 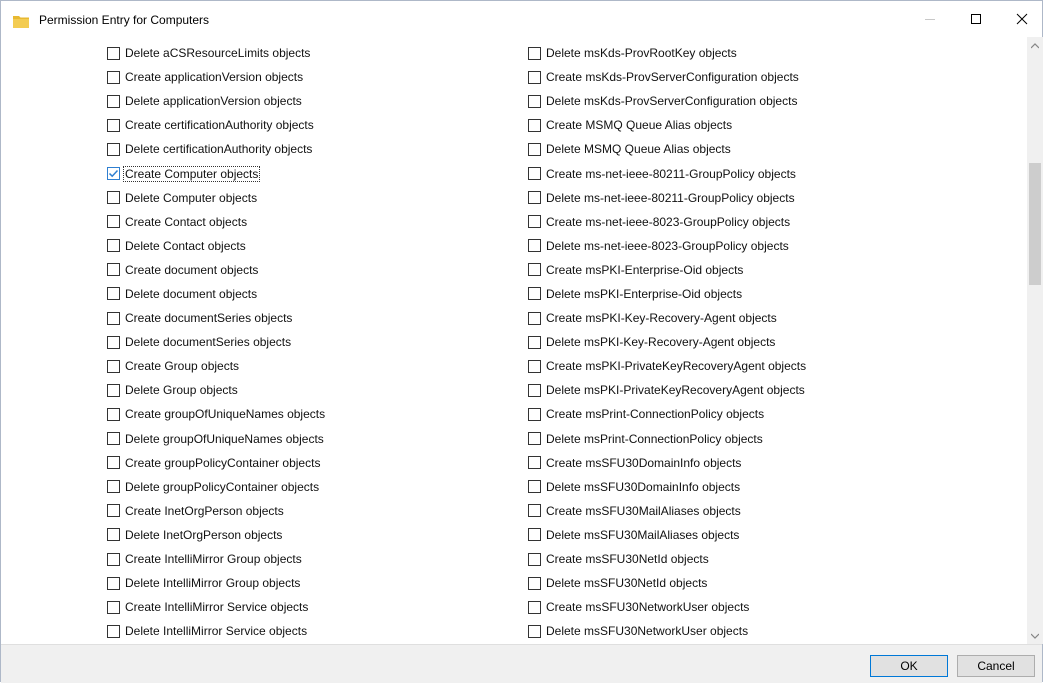 I want to click on permission-label: Delete groupOfUniqueNames objects, so click(x=224, y=439).